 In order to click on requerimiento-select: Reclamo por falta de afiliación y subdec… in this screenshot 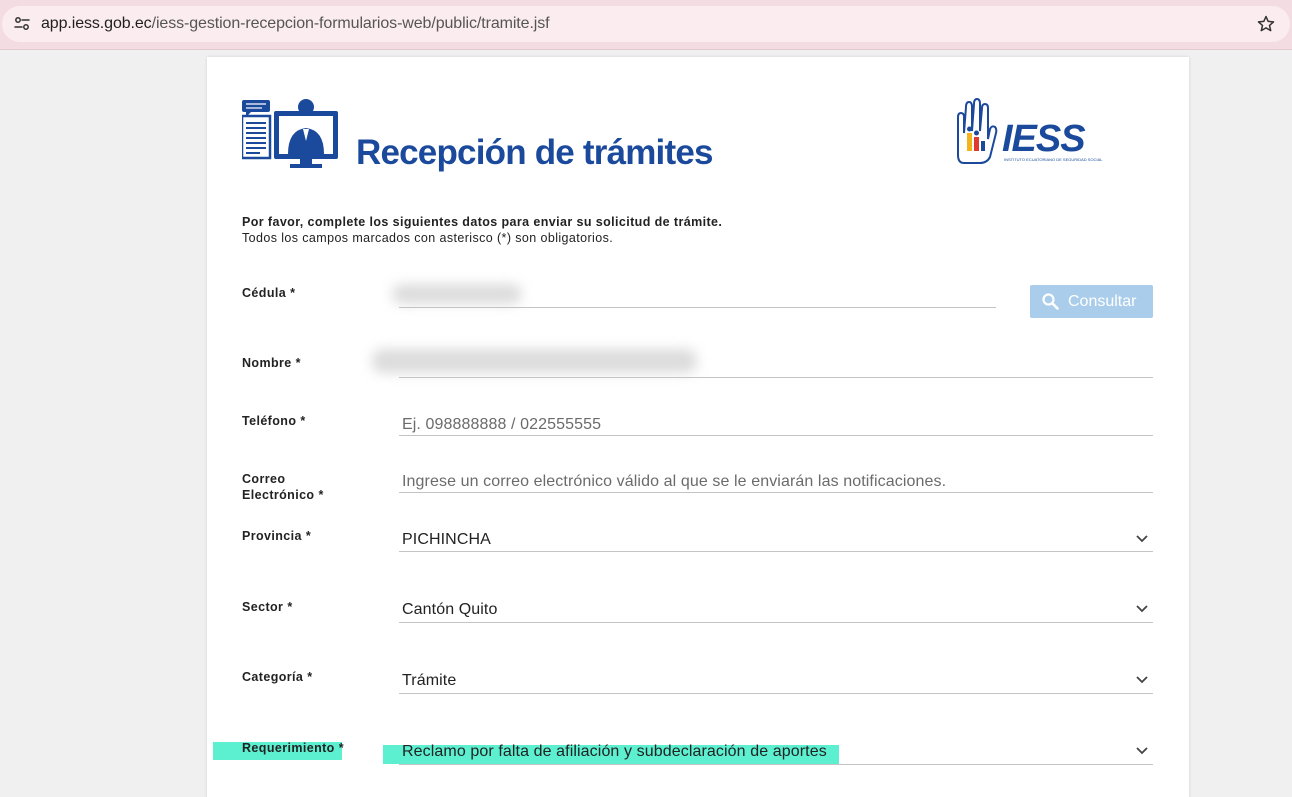, I will do `click(614, 752)`.